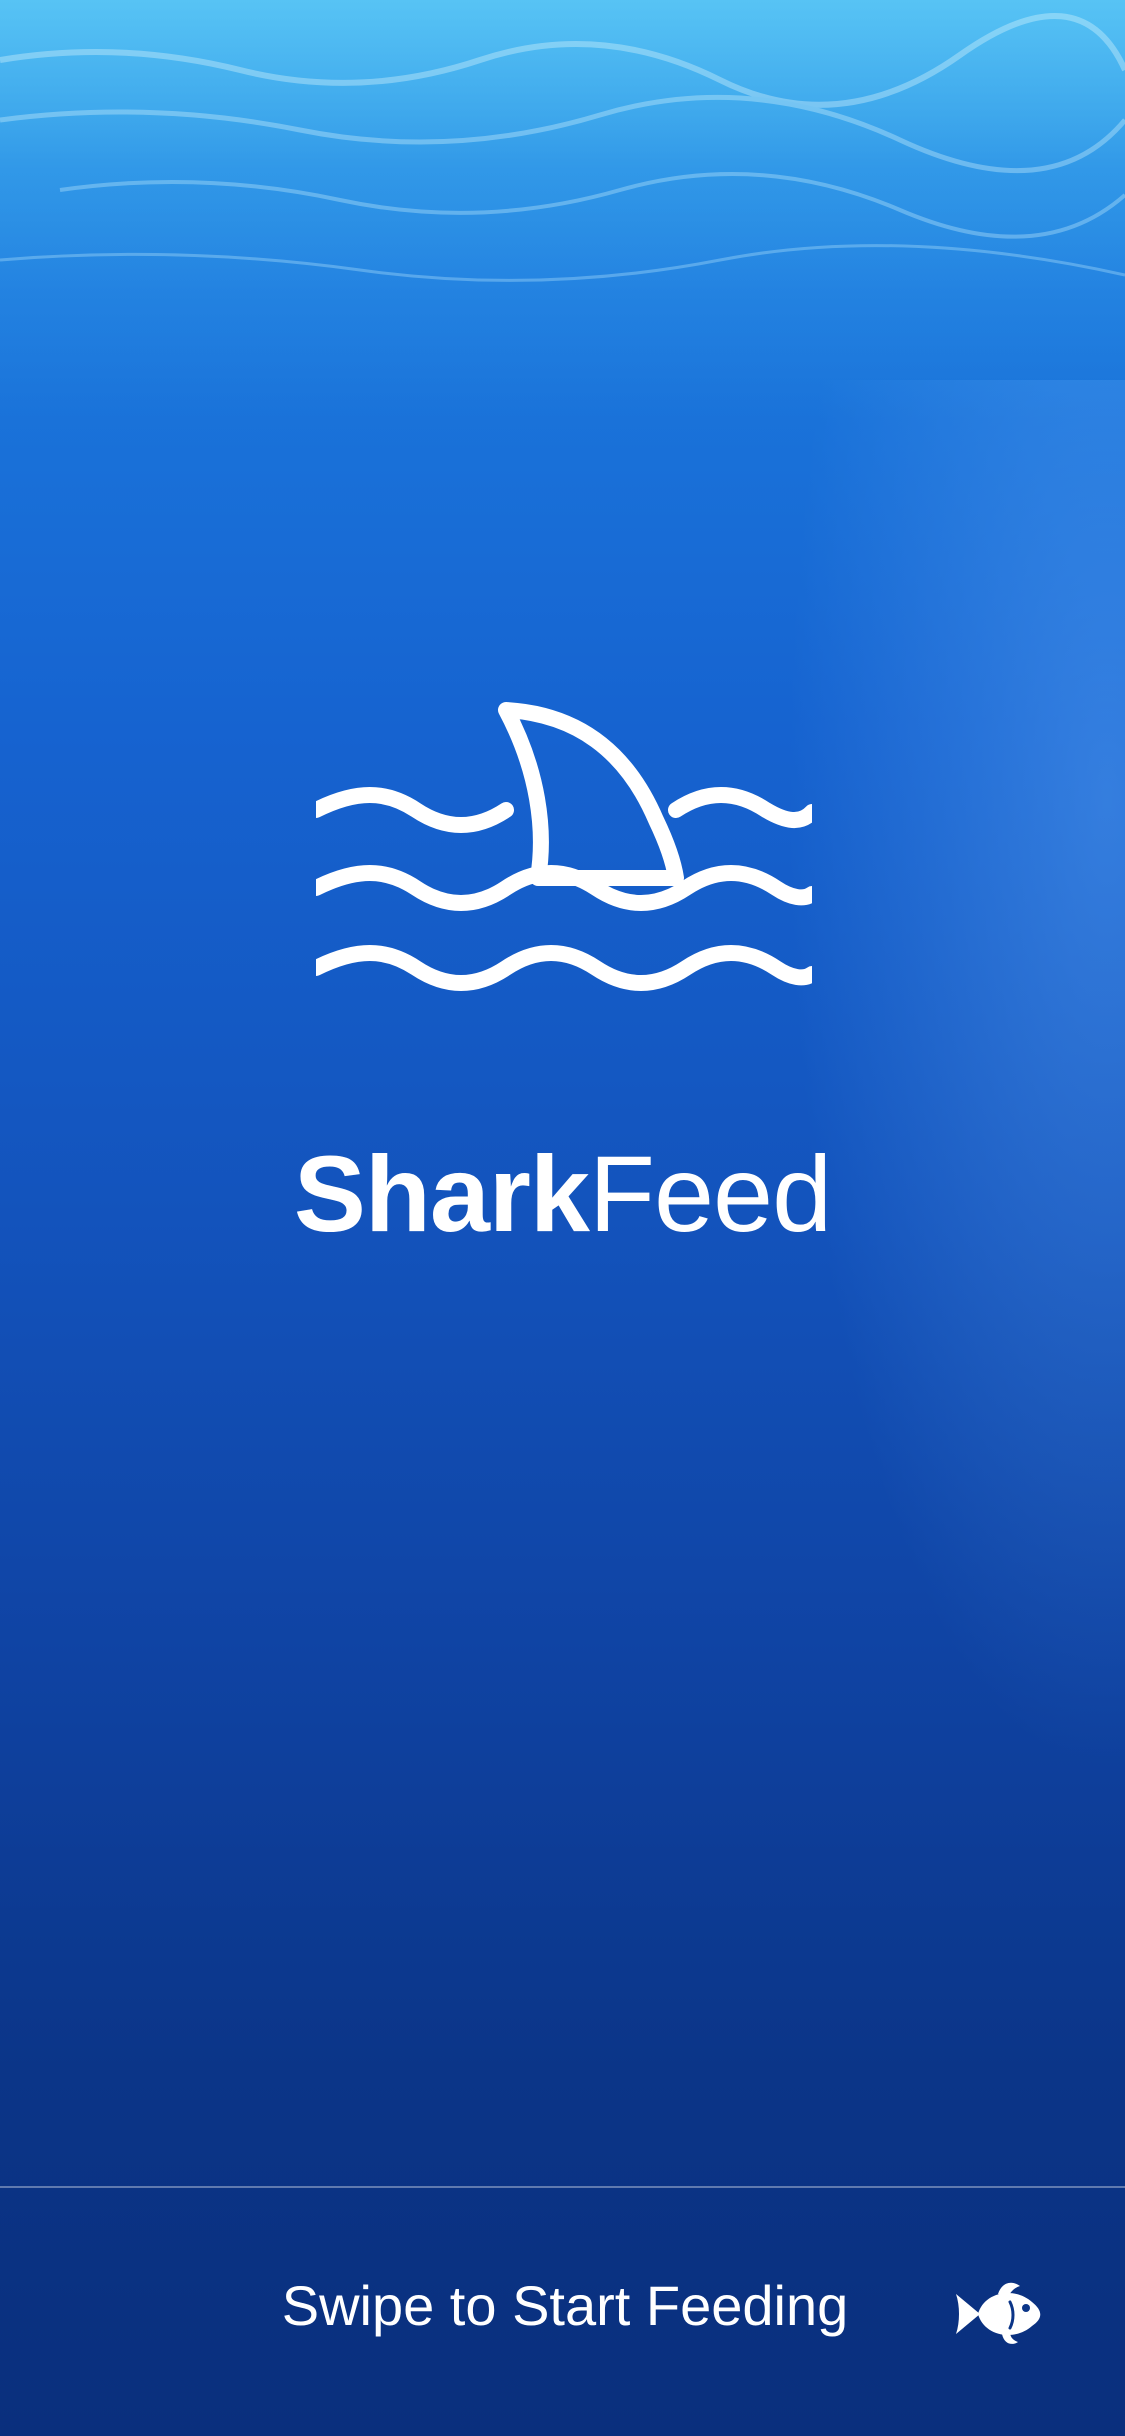  What do you see at coordinates (564, 846) in the screenshot?
I see `shark-fin-waves-icon` at bounding box center [564, 846].